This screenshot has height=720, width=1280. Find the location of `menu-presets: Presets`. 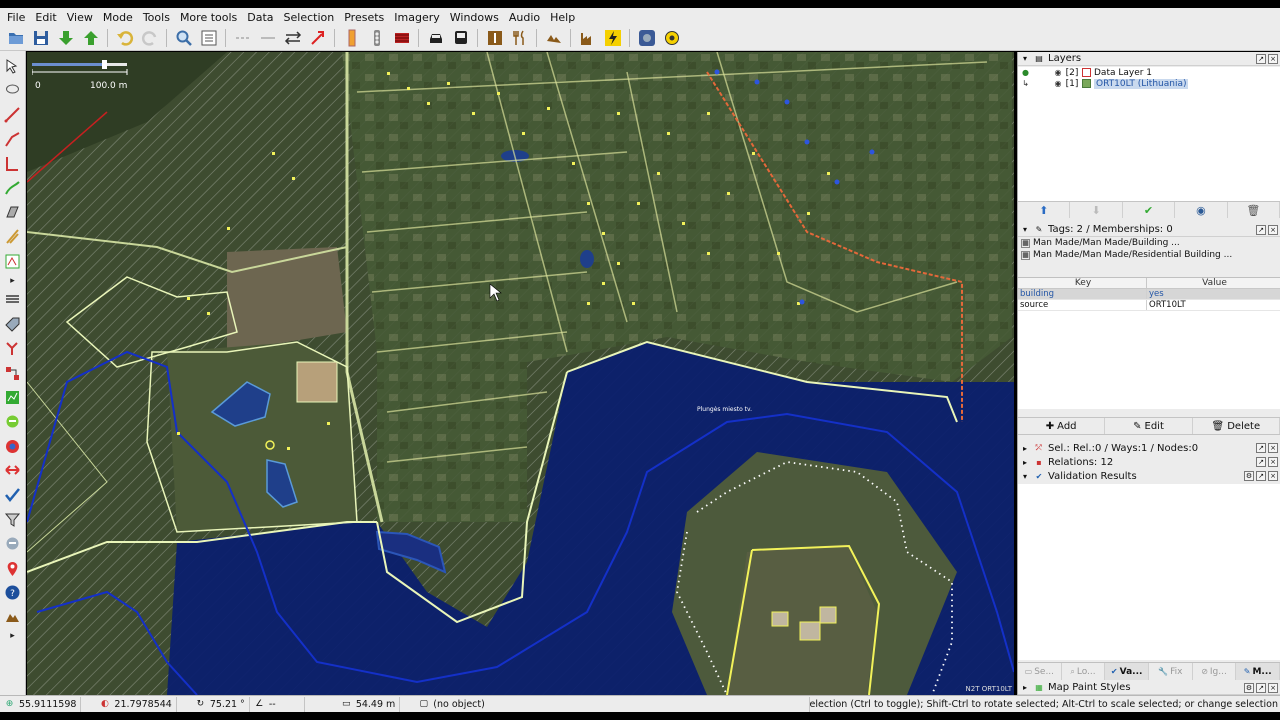

menu-presets: Presets is located at coordinates (364, 17).